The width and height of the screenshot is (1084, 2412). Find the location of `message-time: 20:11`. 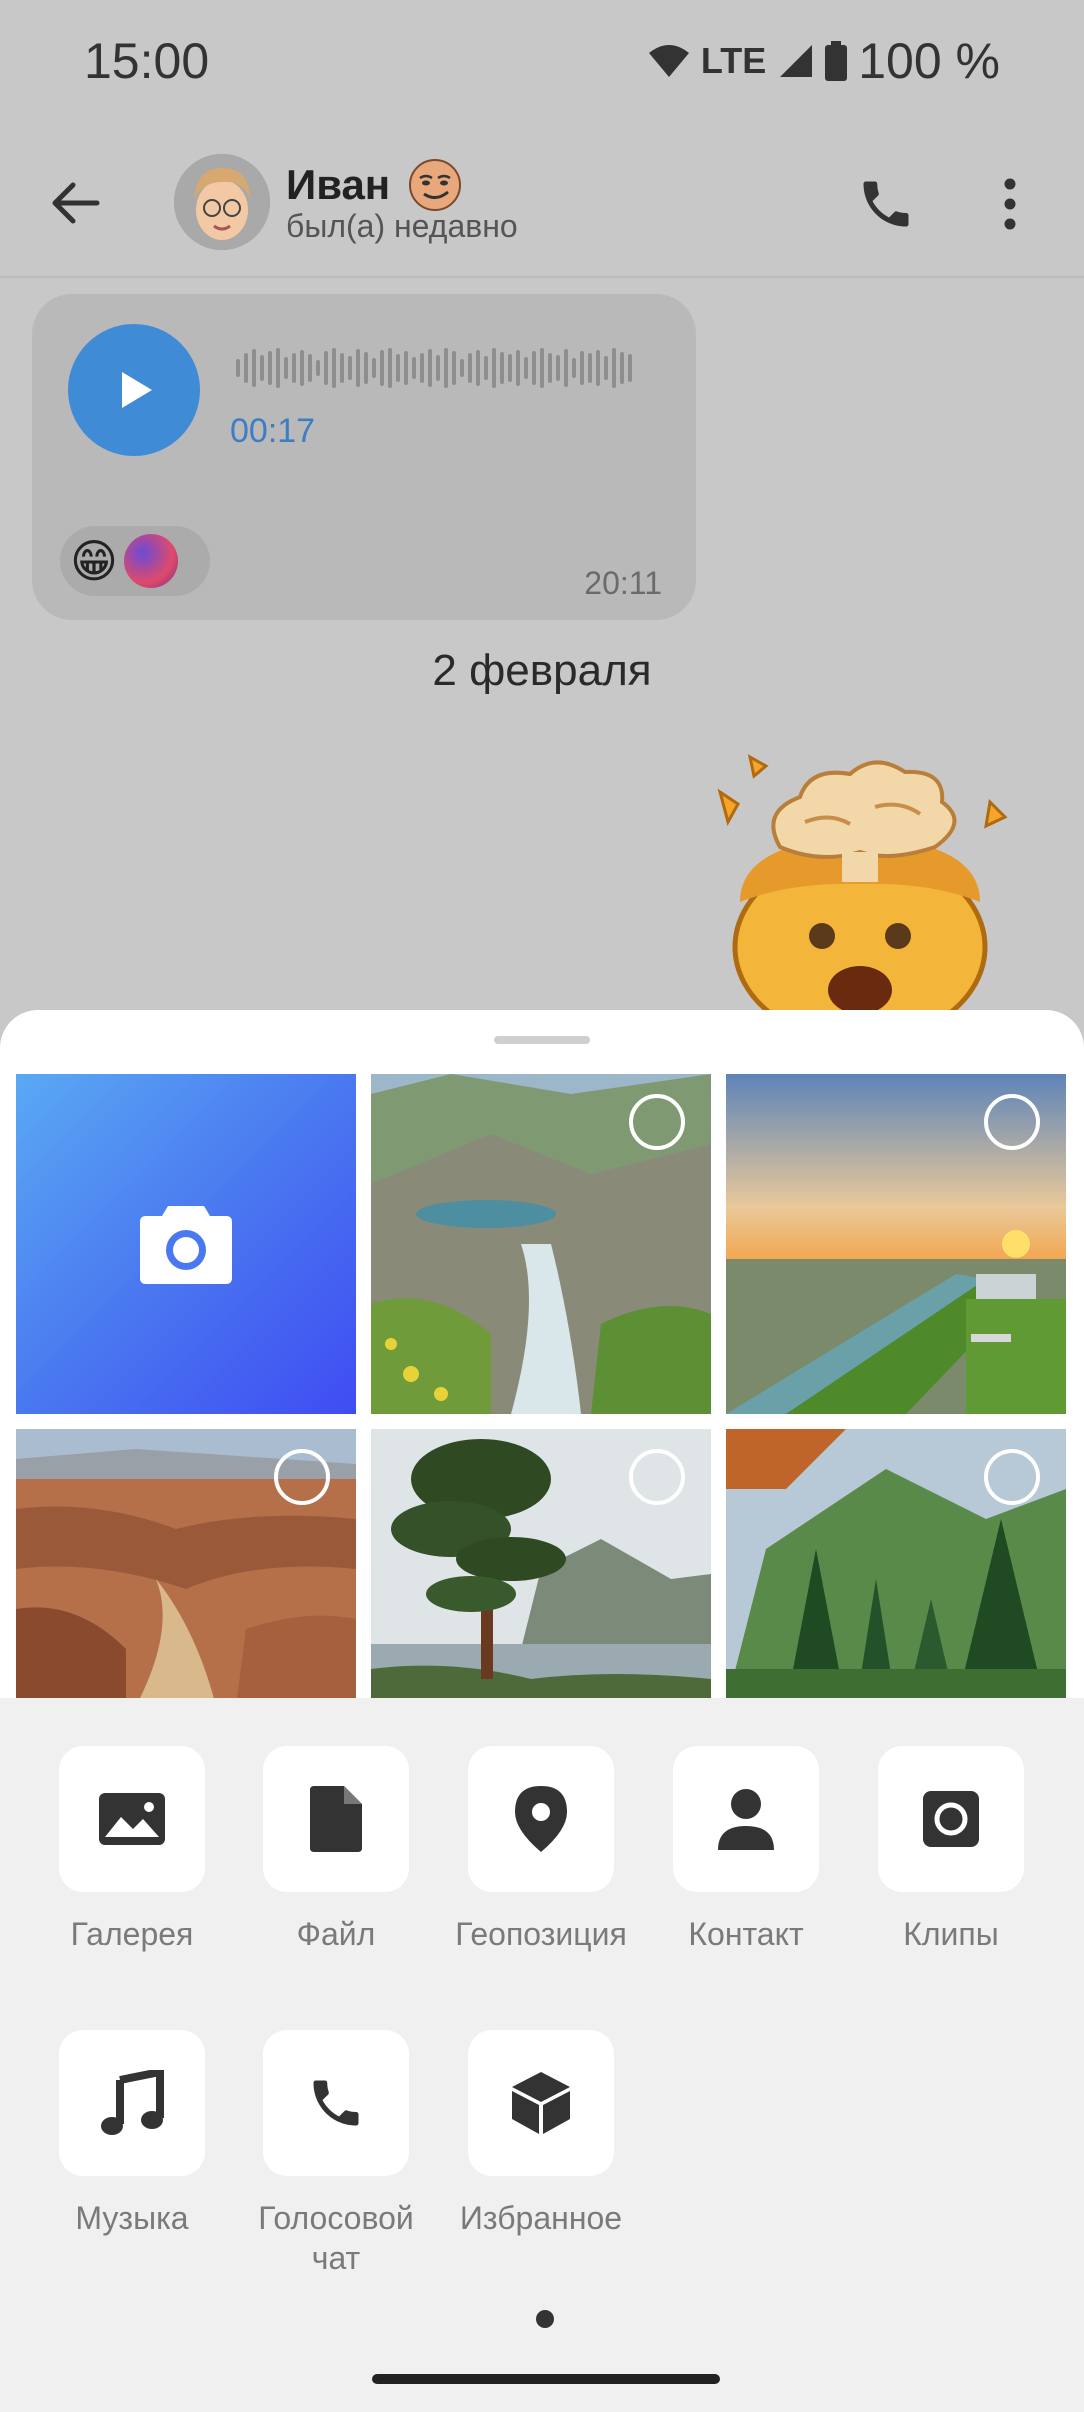

message-time: 20:11 is located at coordinates (623, 583).